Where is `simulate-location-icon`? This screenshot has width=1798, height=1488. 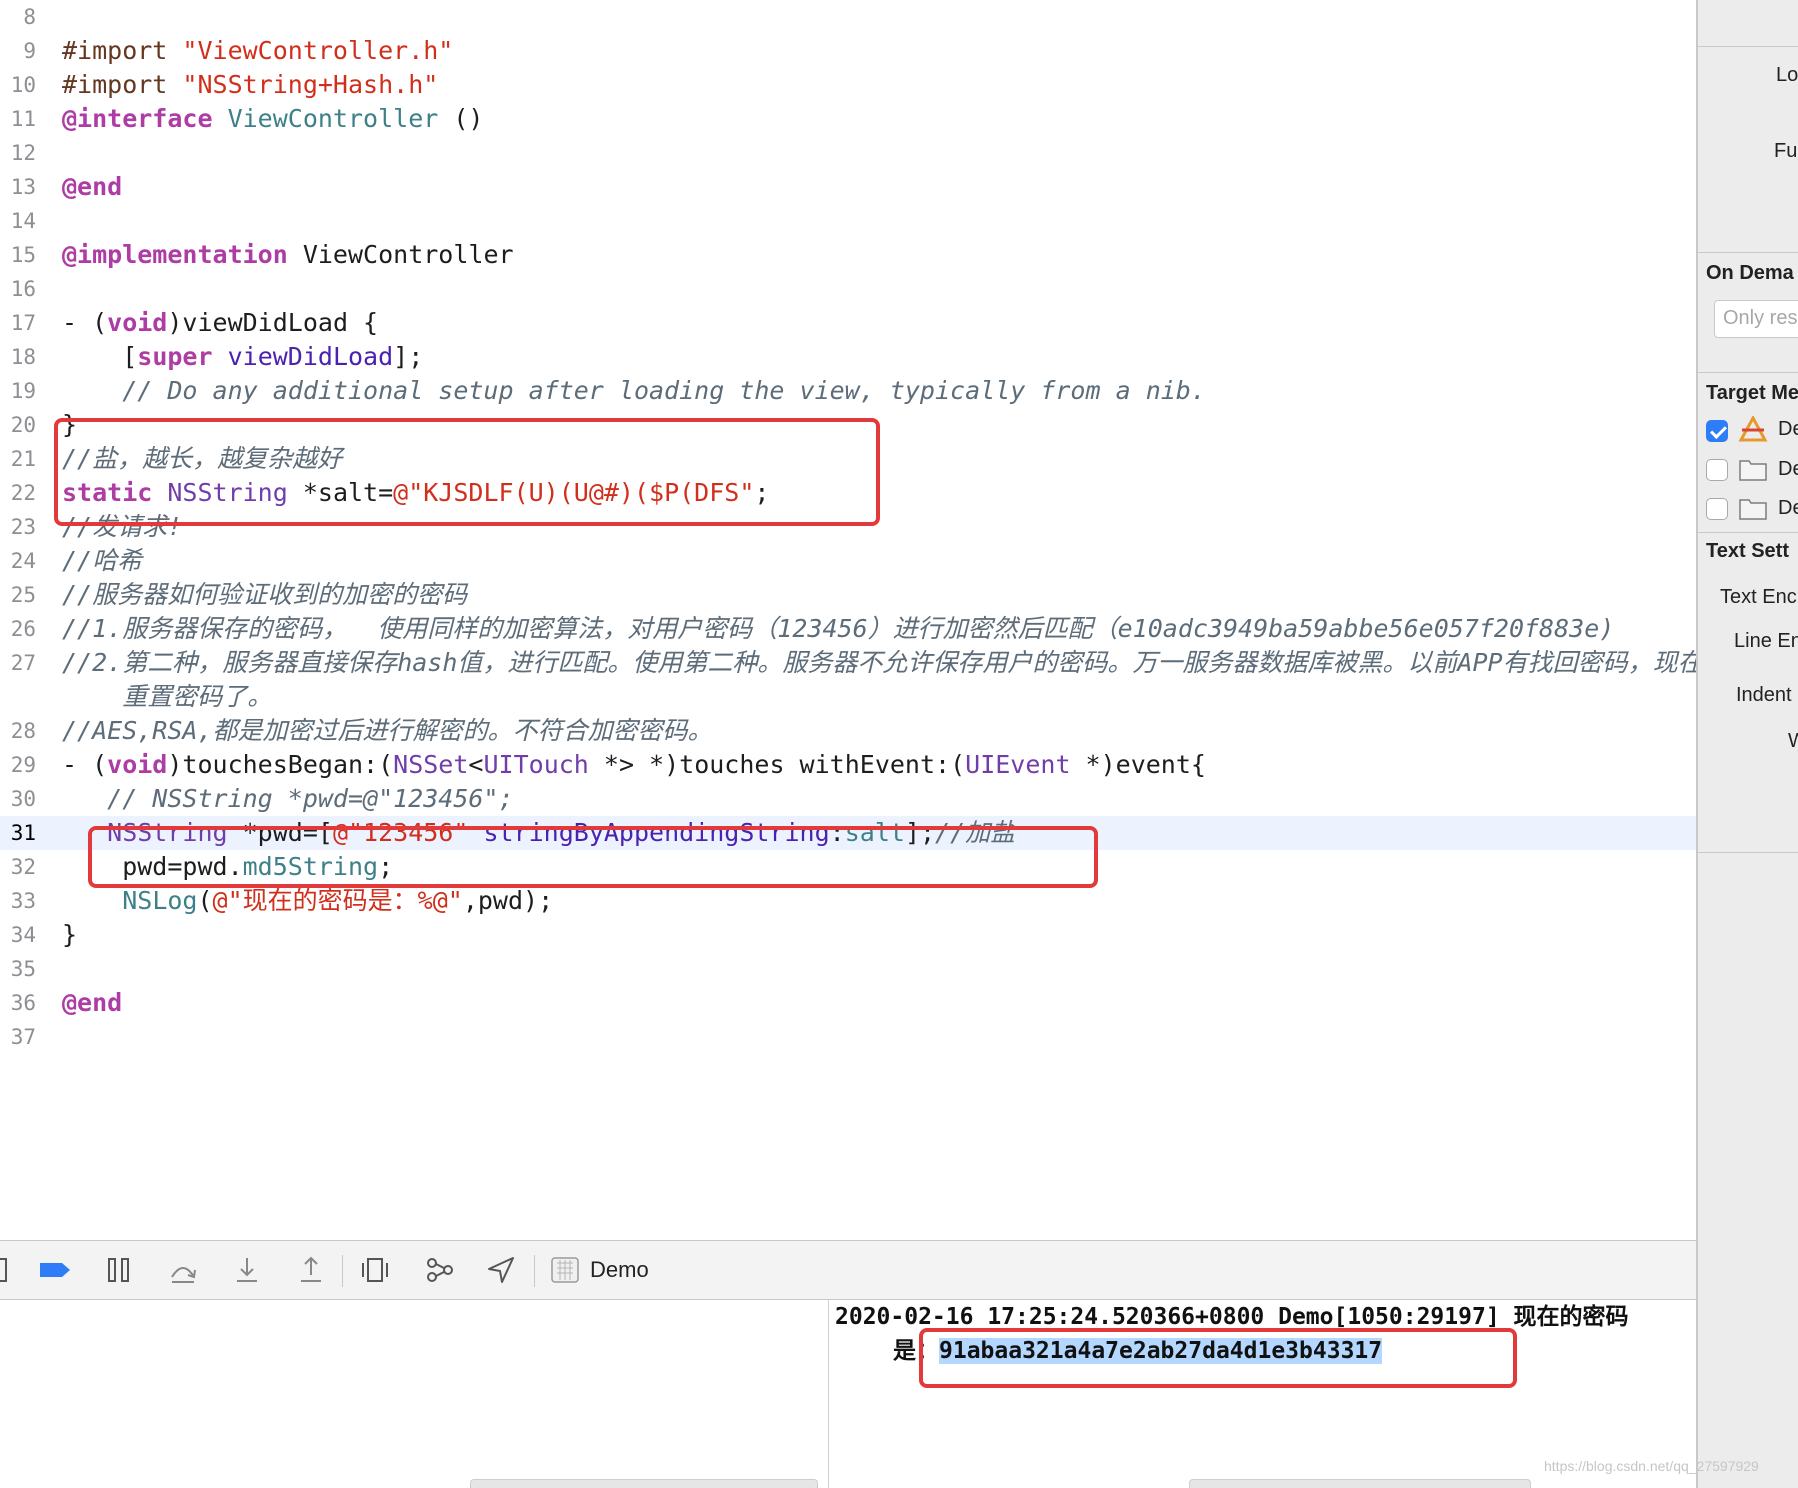
simulate-location-icon is located at coordinates (501, 1270).